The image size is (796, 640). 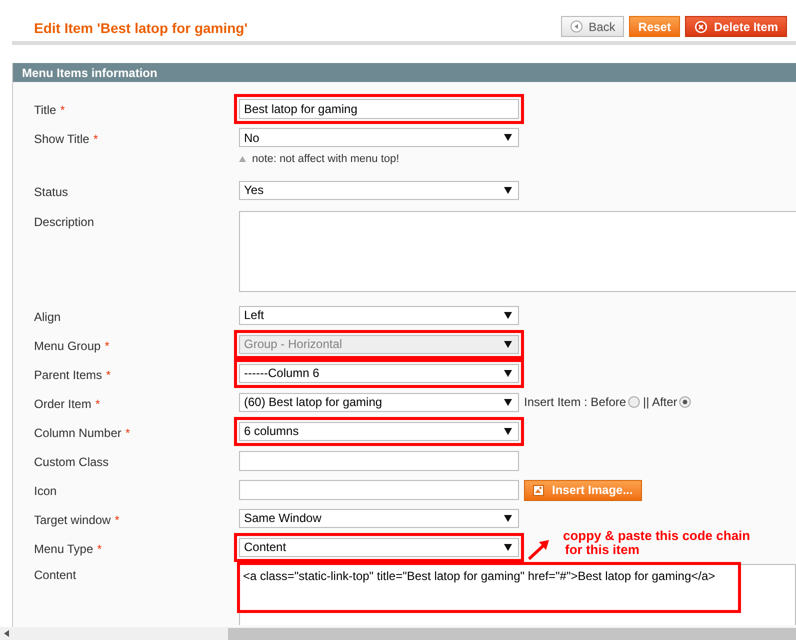 I want to click on field-label: Title, so click(x=45, y=110).